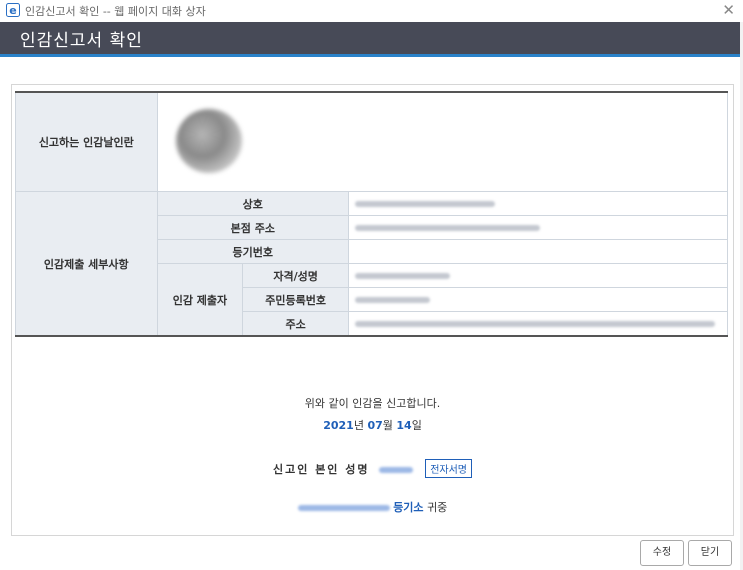 Image resolution: width=743 pixels, height=570 pixels. Describe the element at coordinates (358, 425) in the screenshot. I see `year-unit: 년` at that location.